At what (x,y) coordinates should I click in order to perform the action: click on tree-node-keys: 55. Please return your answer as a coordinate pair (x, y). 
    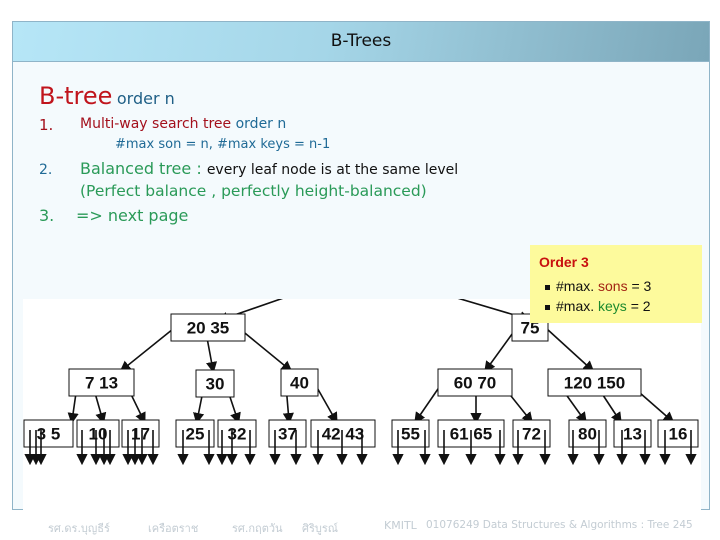
    Looking at the image, I should click on (410, 434).